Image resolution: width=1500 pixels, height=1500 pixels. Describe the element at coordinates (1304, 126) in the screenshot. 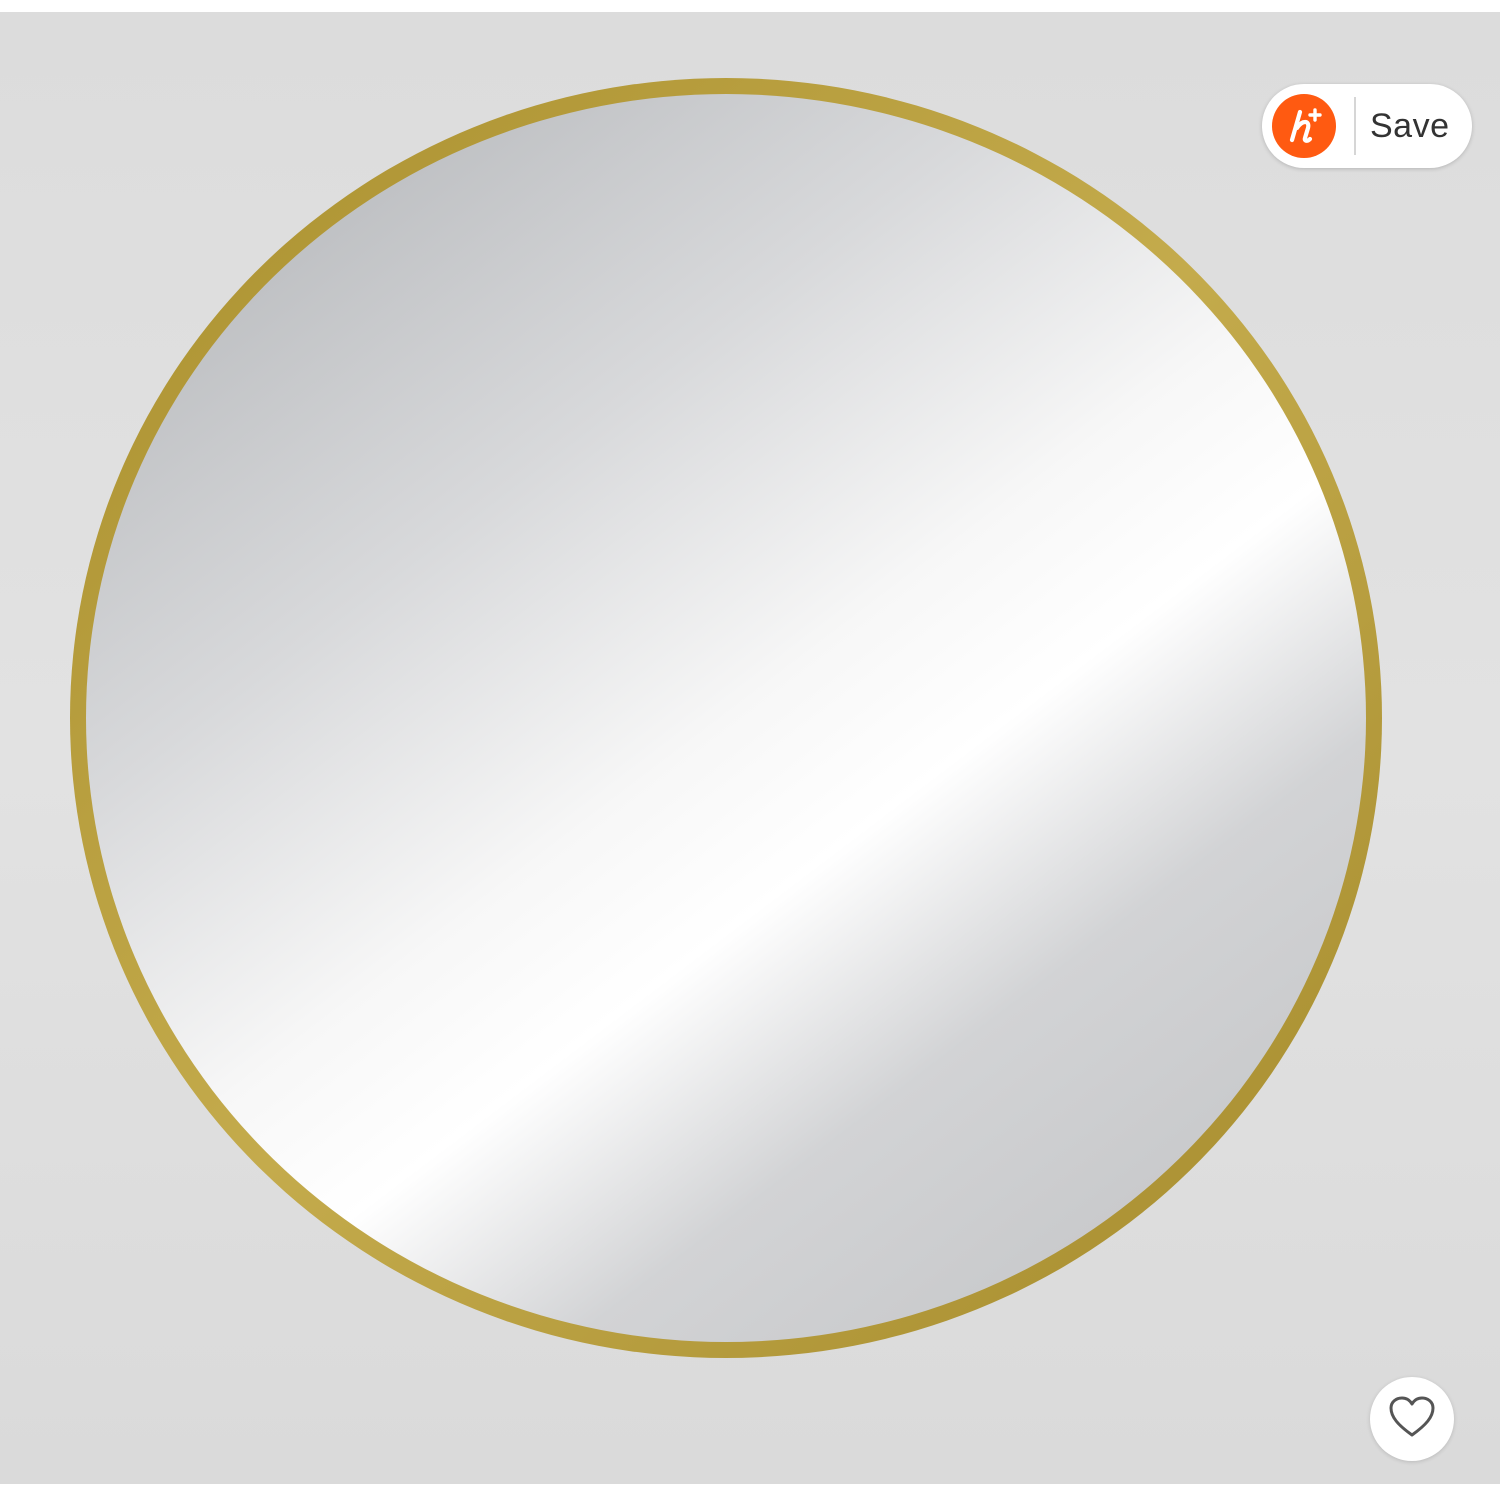

I see `houzz-h-plus-icon` at that location.